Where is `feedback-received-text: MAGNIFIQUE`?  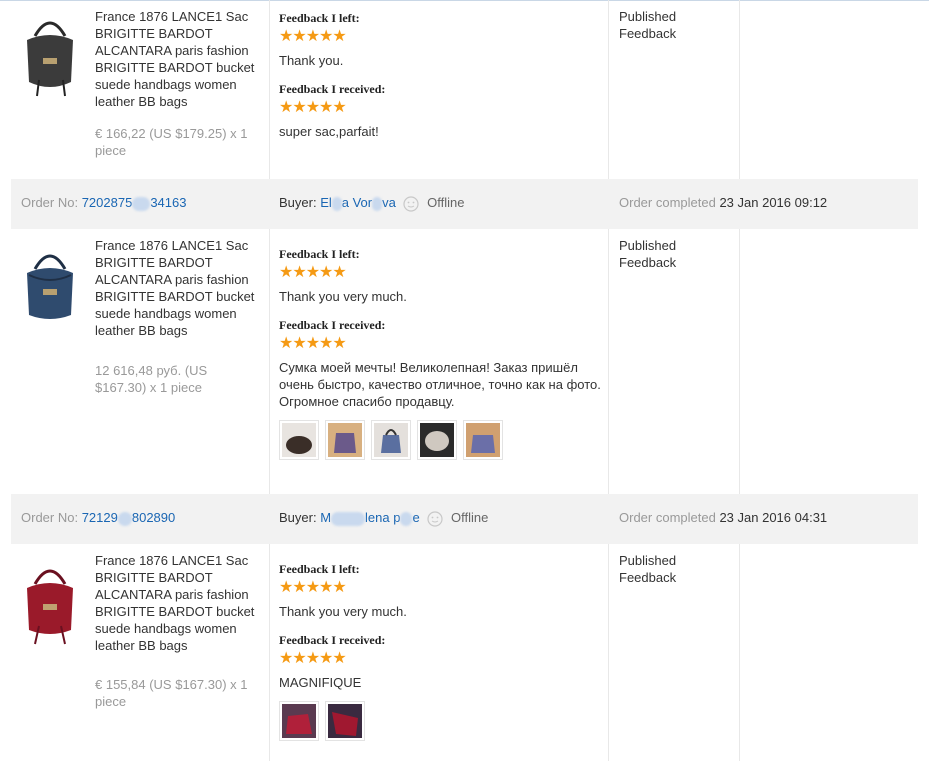
feedback-received-text: MAGNIFIQUE is located at coordinates (320, 682).